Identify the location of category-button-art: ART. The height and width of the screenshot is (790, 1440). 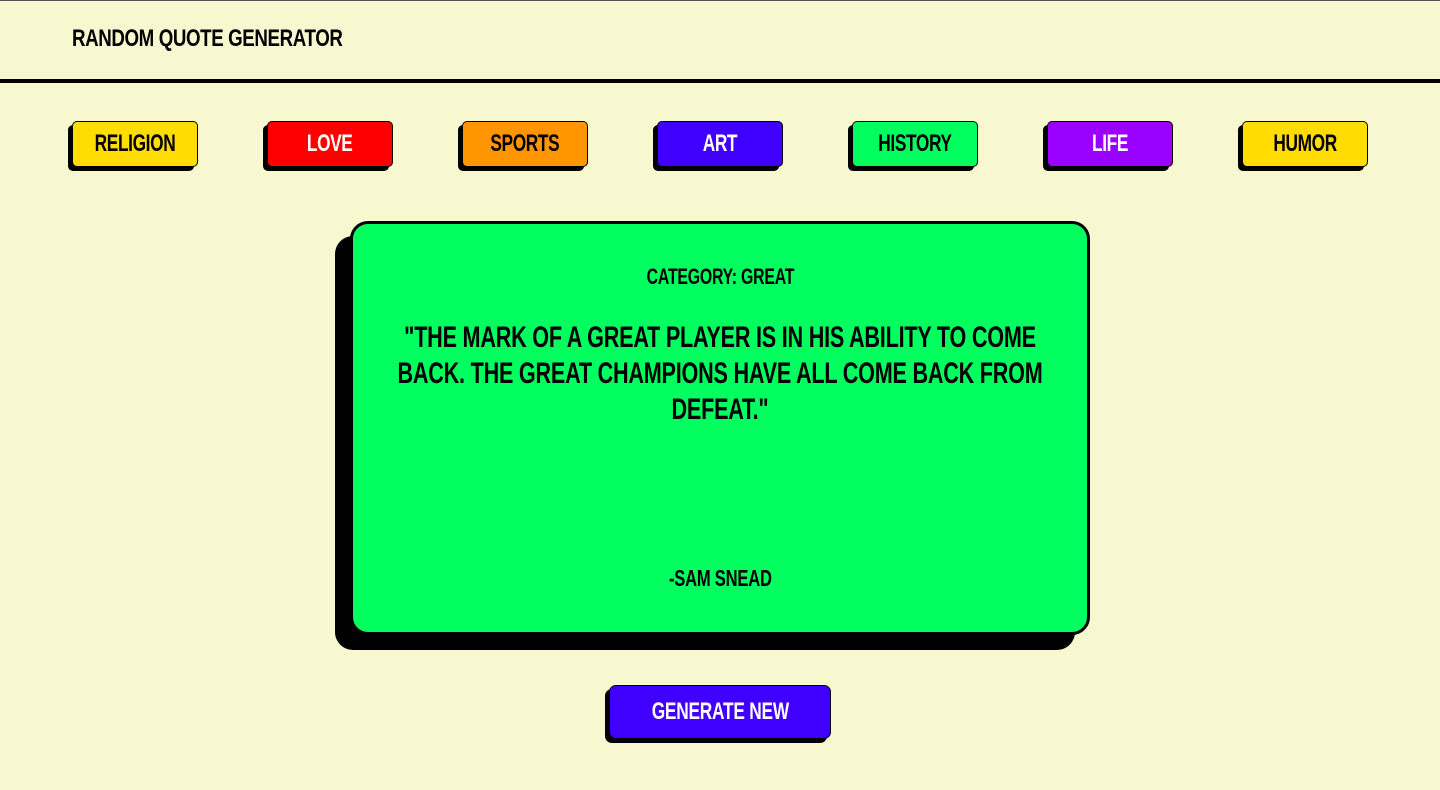
(720, 144).